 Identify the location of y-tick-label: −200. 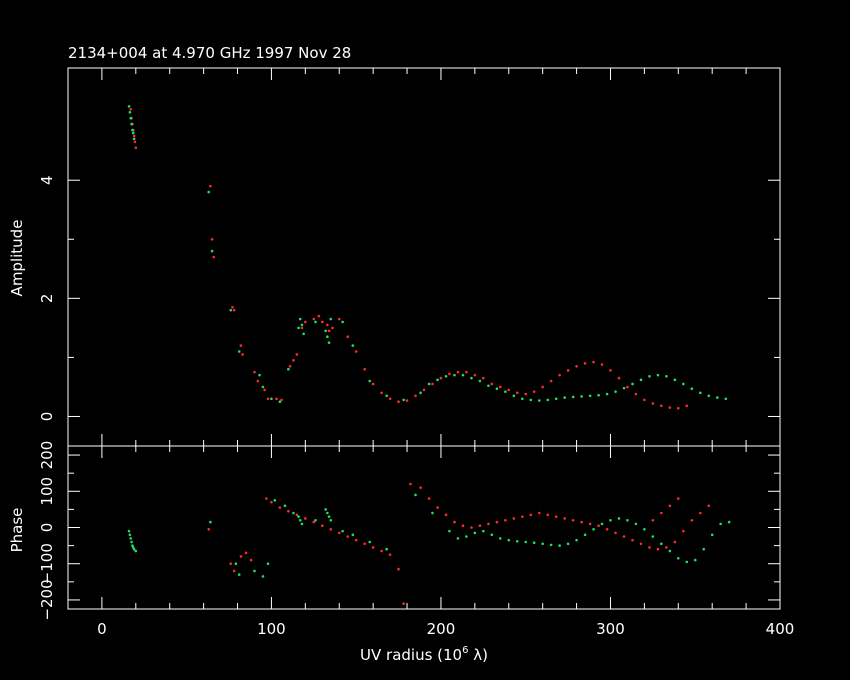
(47, 599).